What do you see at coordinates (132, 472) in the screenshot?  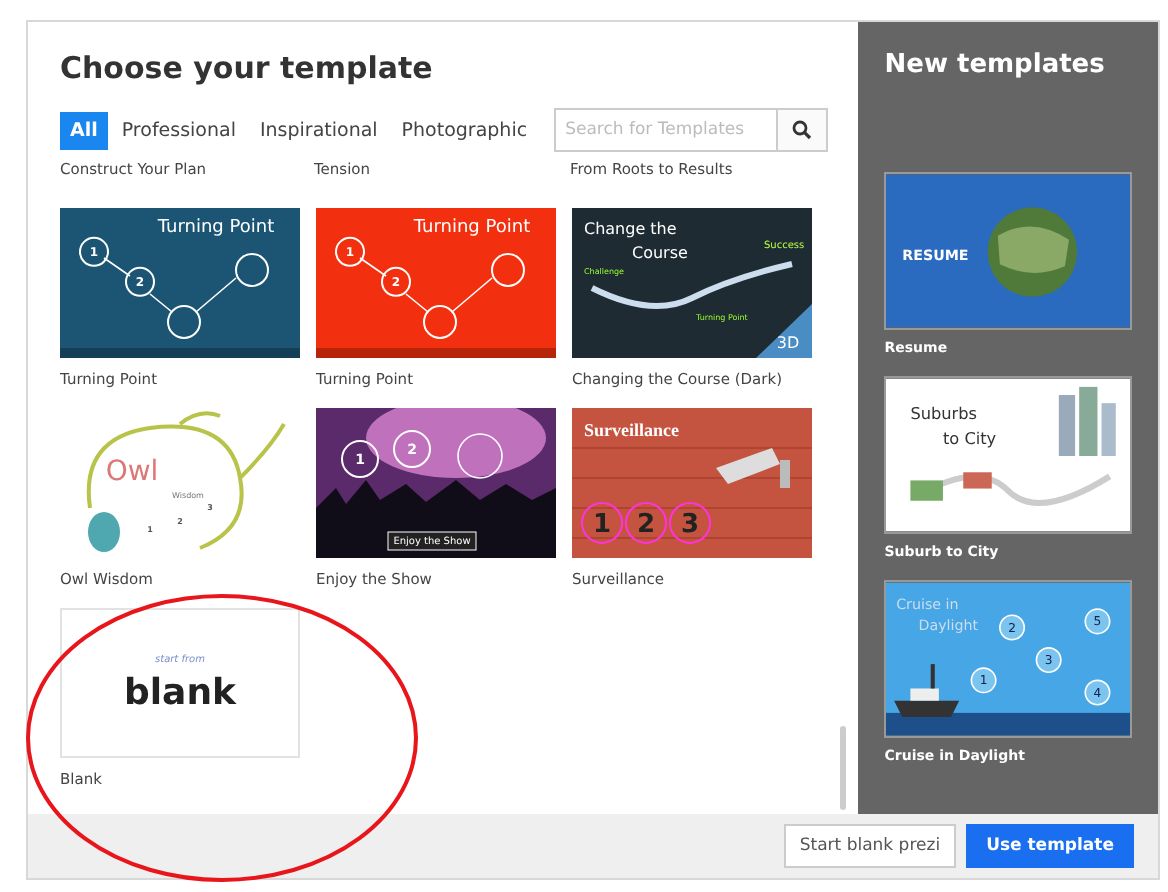 I see `slide-text: Owl` at bounding box center [132, 472].